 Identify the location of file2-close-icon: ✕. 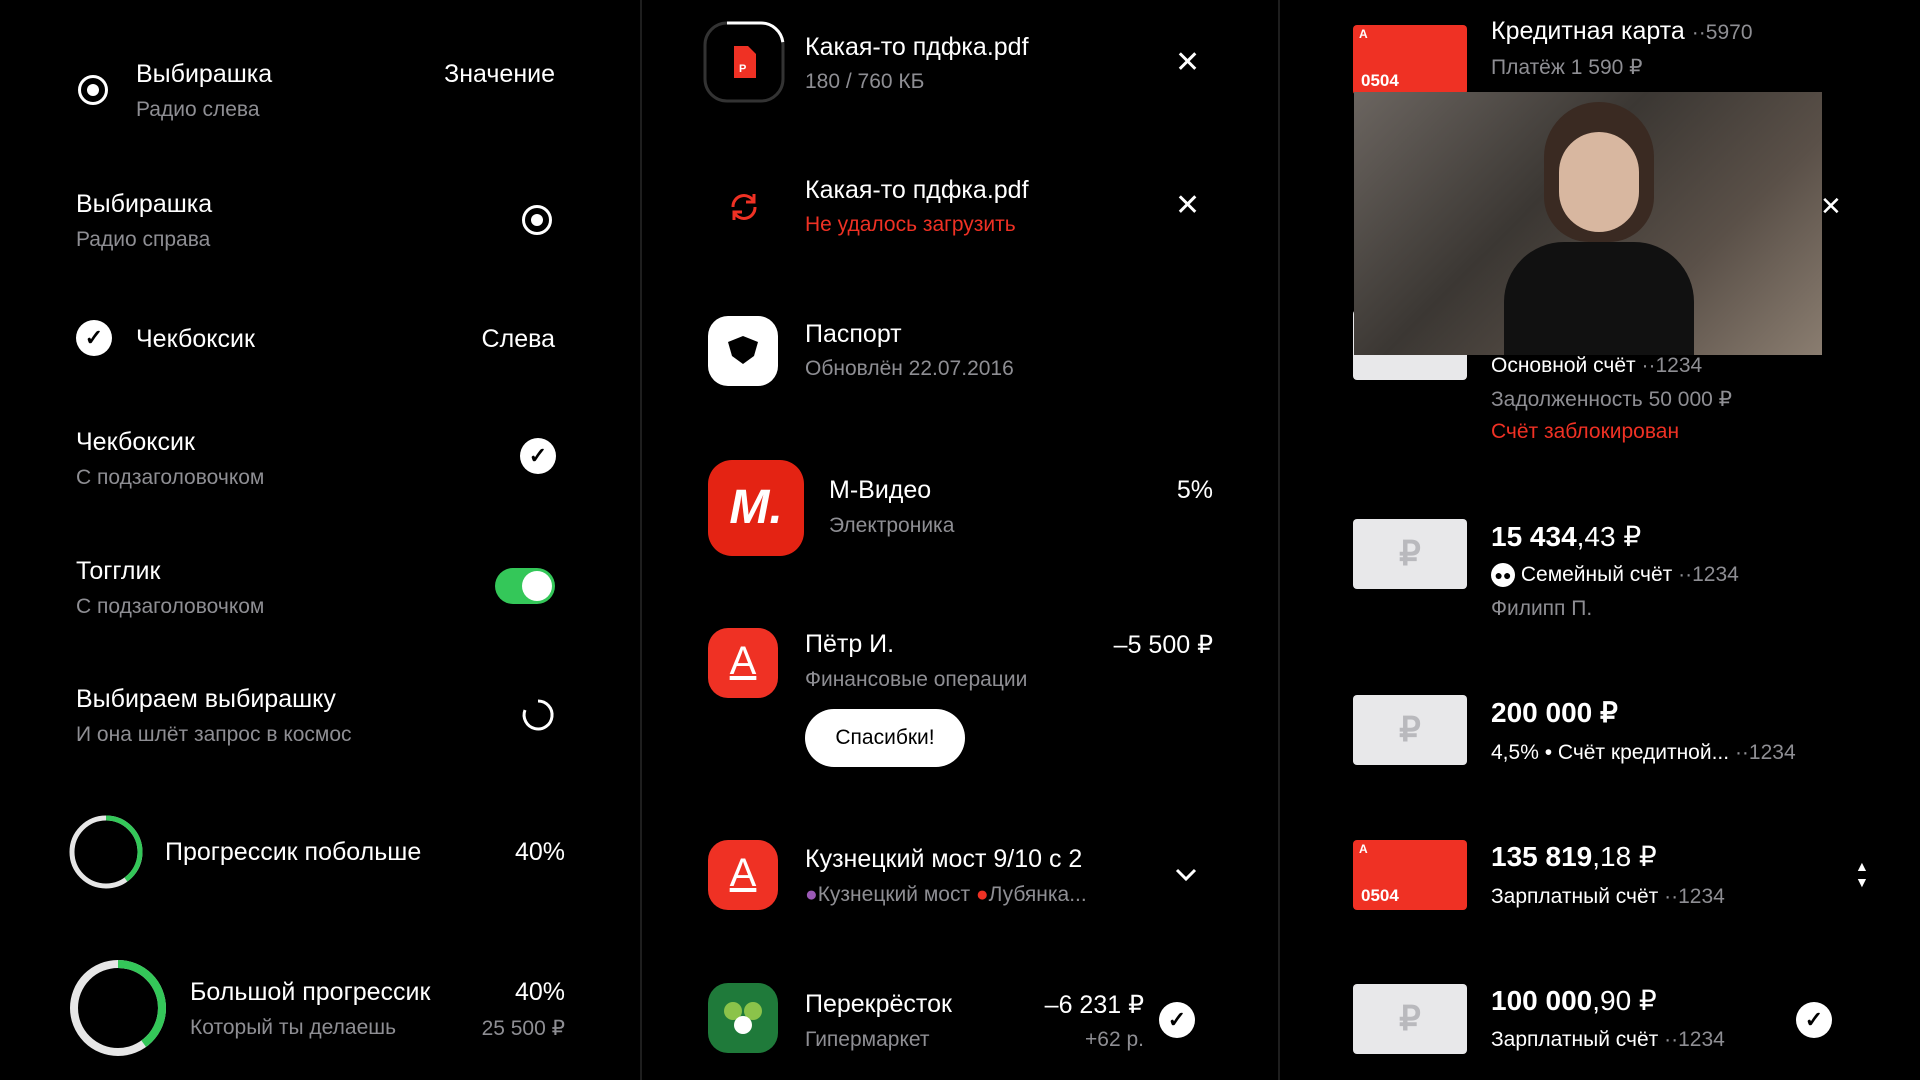
(1187, 205).